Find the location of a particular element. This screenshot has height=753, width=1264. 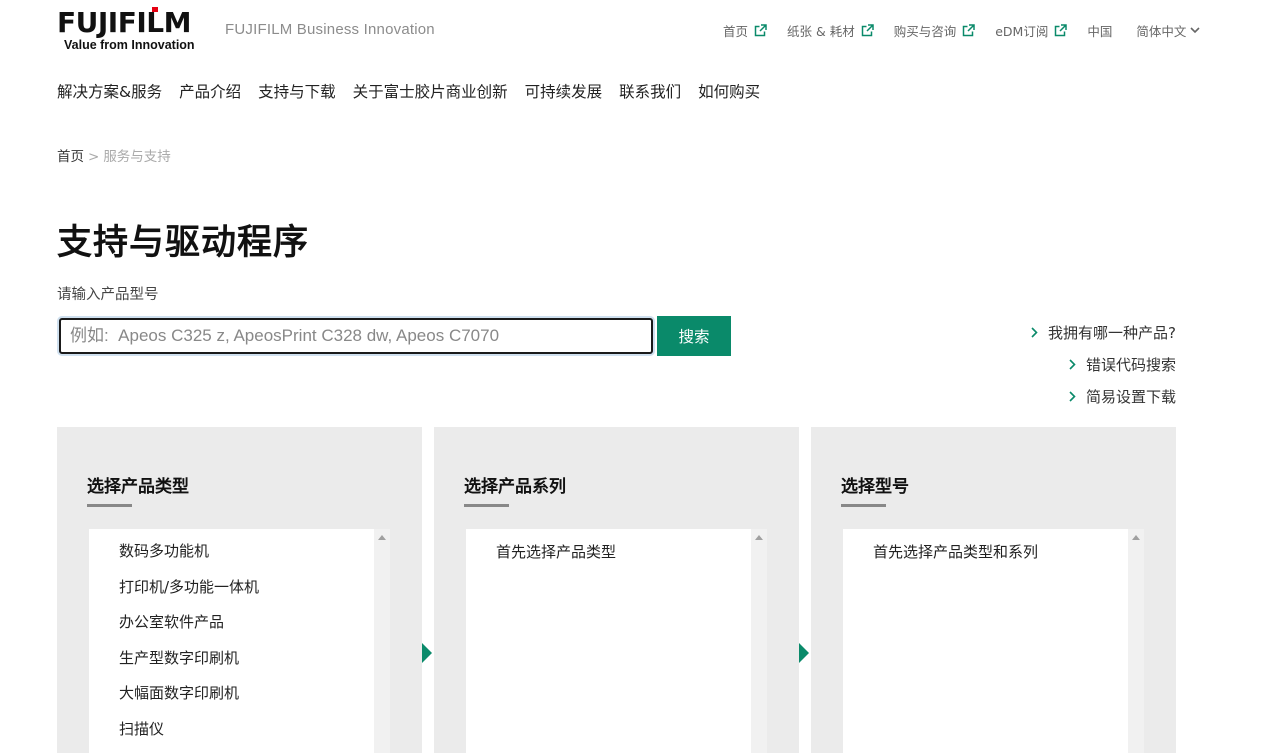

link-easy-setup-download: 简易设置下载 is located at coordinates (1103, 396).